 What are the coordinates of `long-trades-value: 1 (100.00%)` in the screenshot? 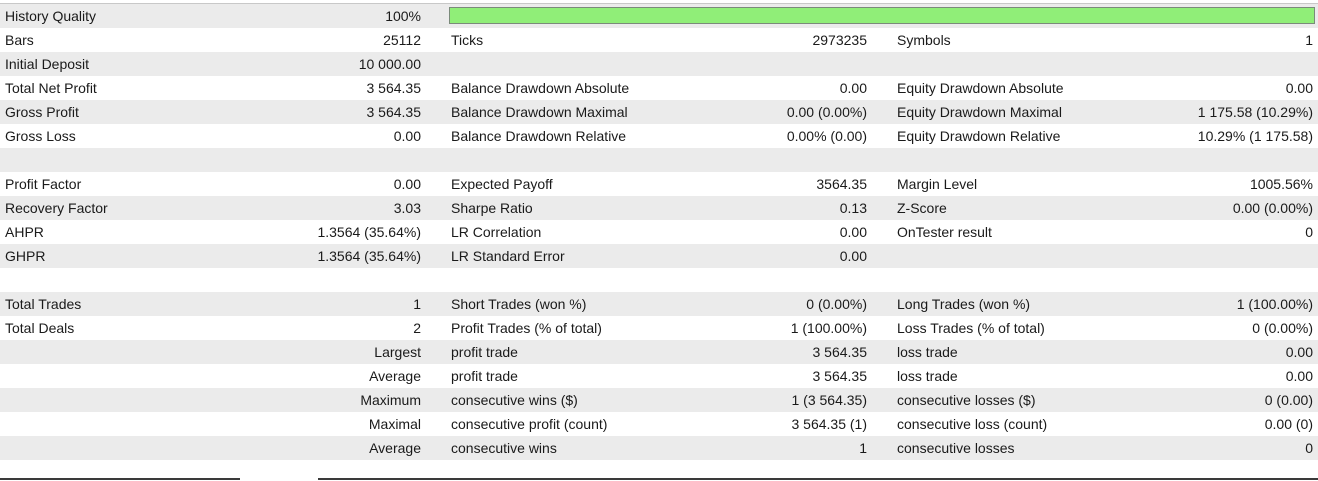 It's located at (1274, 304).